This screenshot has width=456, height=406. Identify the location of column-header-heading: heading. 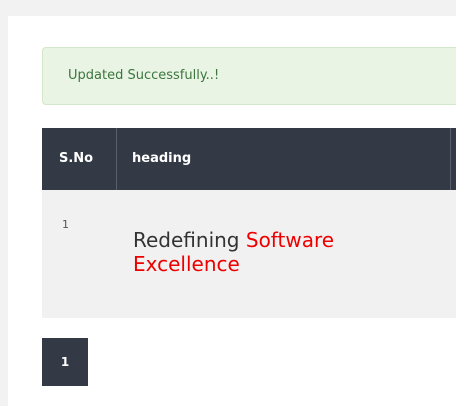
(162, 158).